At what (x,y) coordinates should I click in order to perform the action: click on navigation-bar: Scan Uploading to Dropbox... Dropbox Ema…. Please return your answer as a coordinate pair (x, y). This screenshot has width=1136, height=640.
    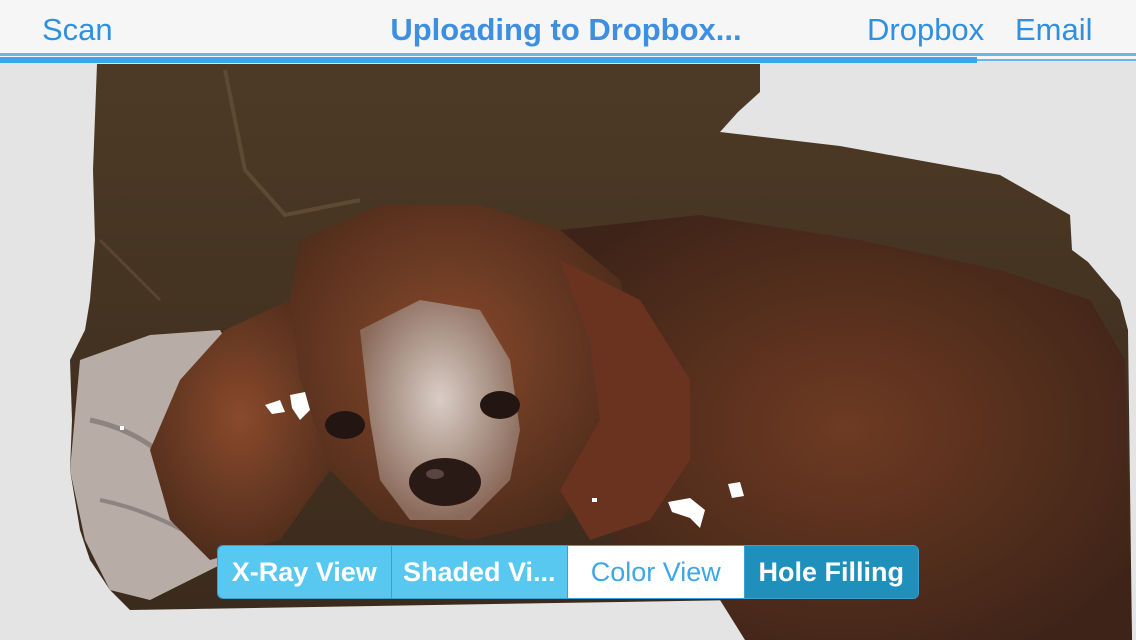
    Looking at the image, I should click on (568, 31).